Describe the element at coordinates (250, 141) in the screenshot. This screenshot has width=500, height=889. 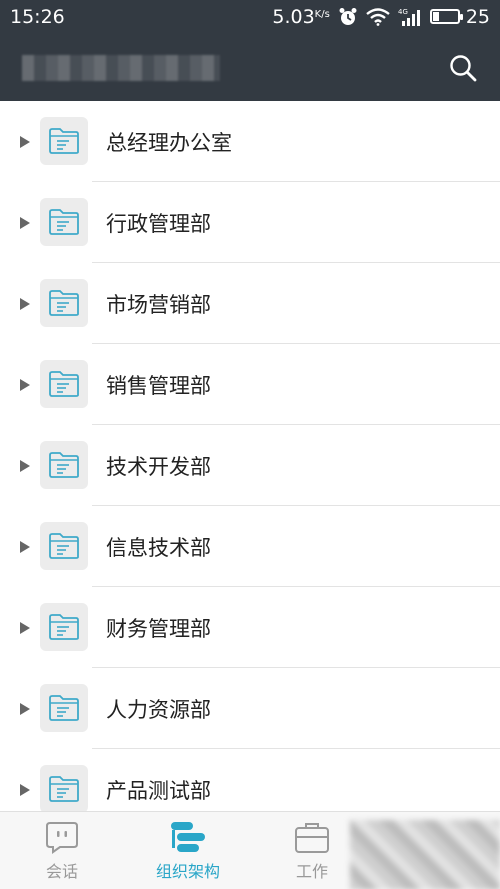
I see `department-row: 总经理办公室` at that location.